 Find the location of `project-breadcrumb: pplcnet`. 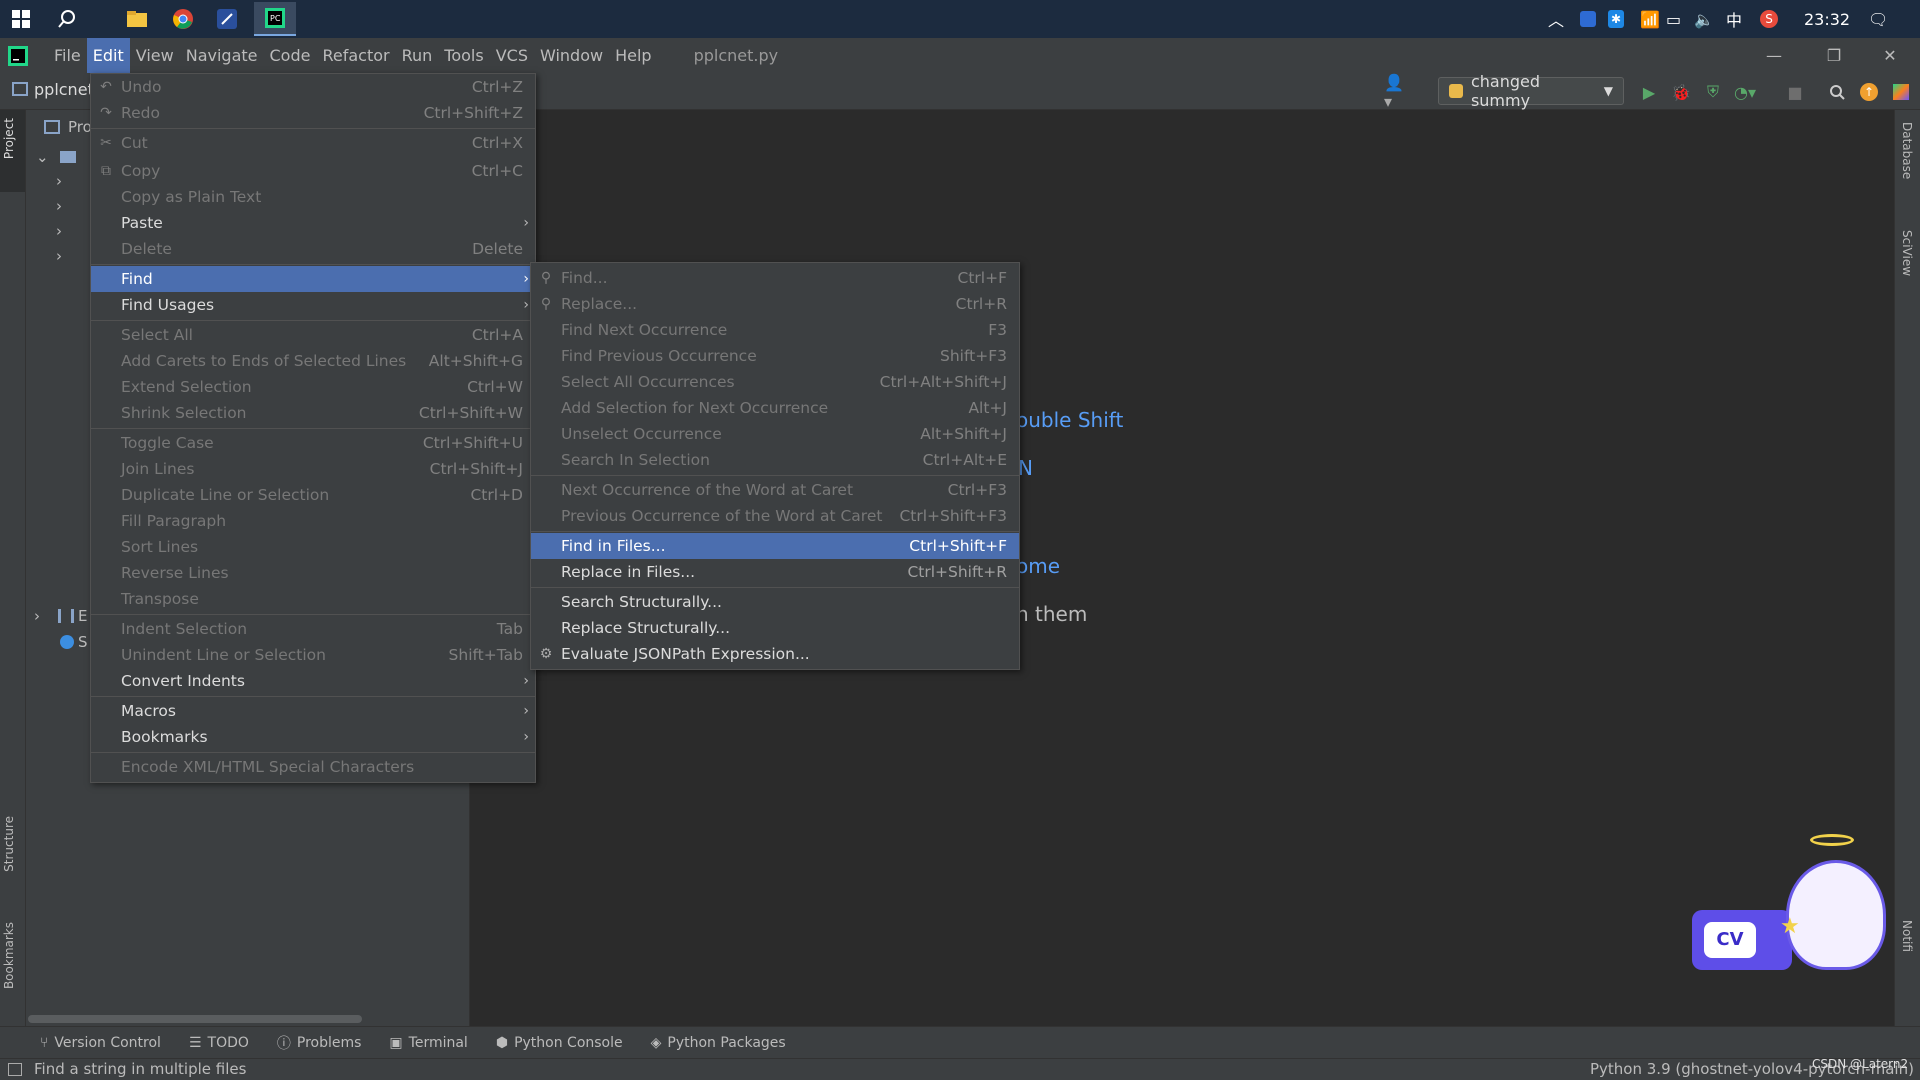

project-breadcrumb: pplcnet is located at coordinates (64, 89).